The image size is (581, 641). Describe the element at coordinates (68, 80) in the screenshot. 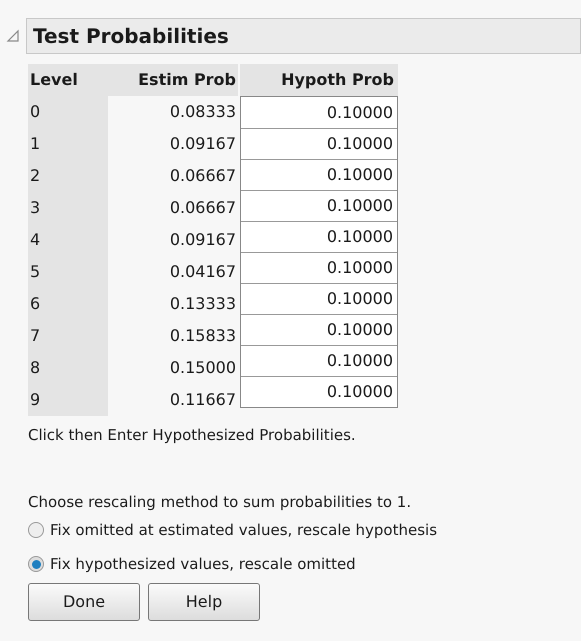

I see `column-header: Level` at that location.